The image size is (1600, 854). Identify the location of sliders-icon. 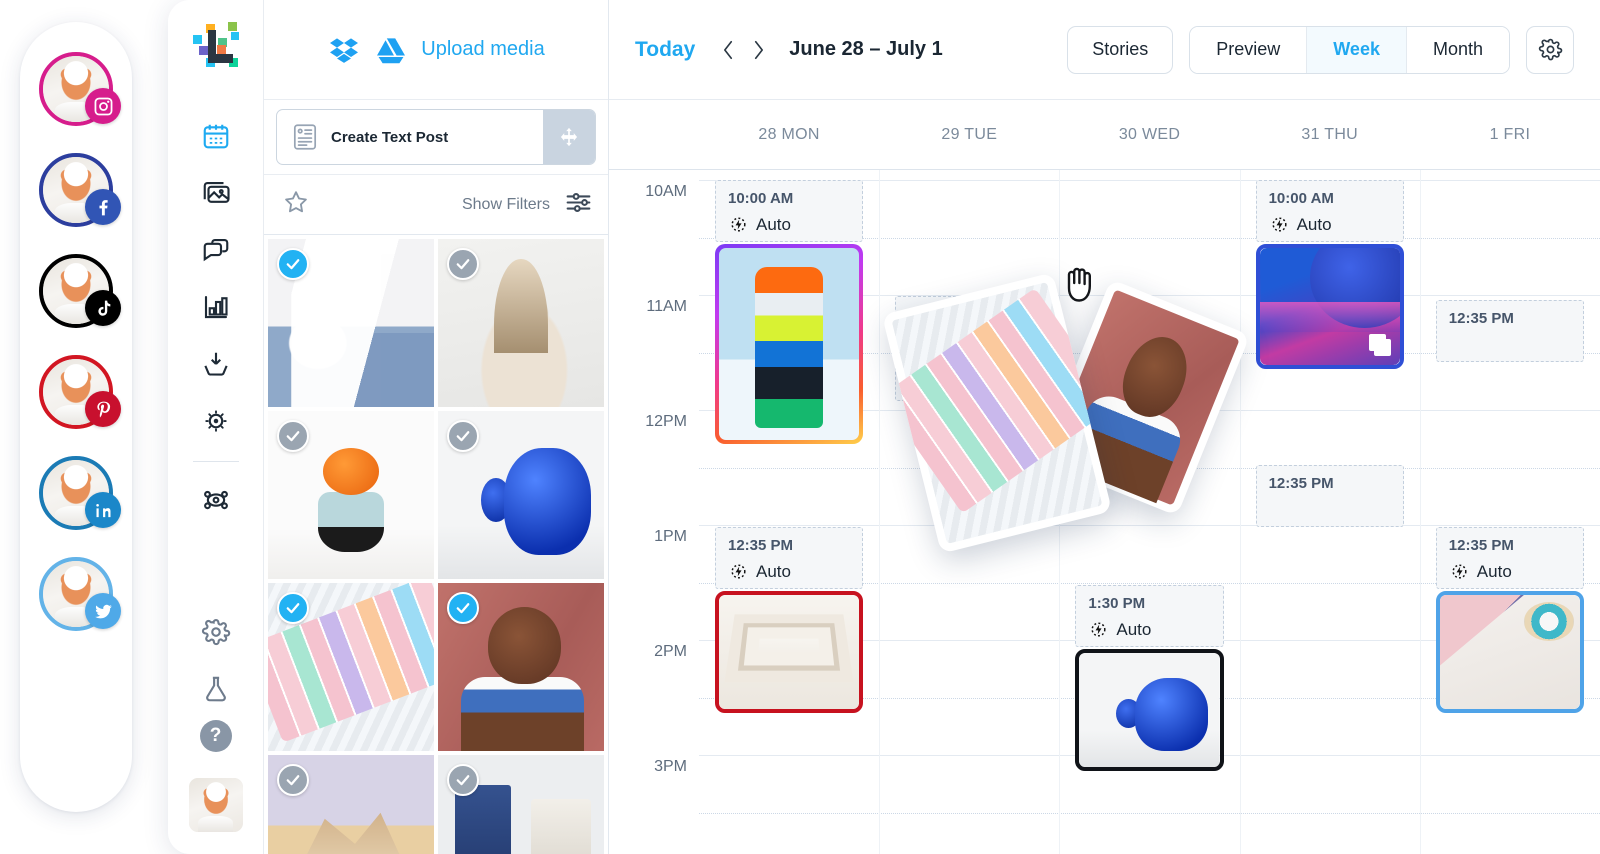
(578, 205).